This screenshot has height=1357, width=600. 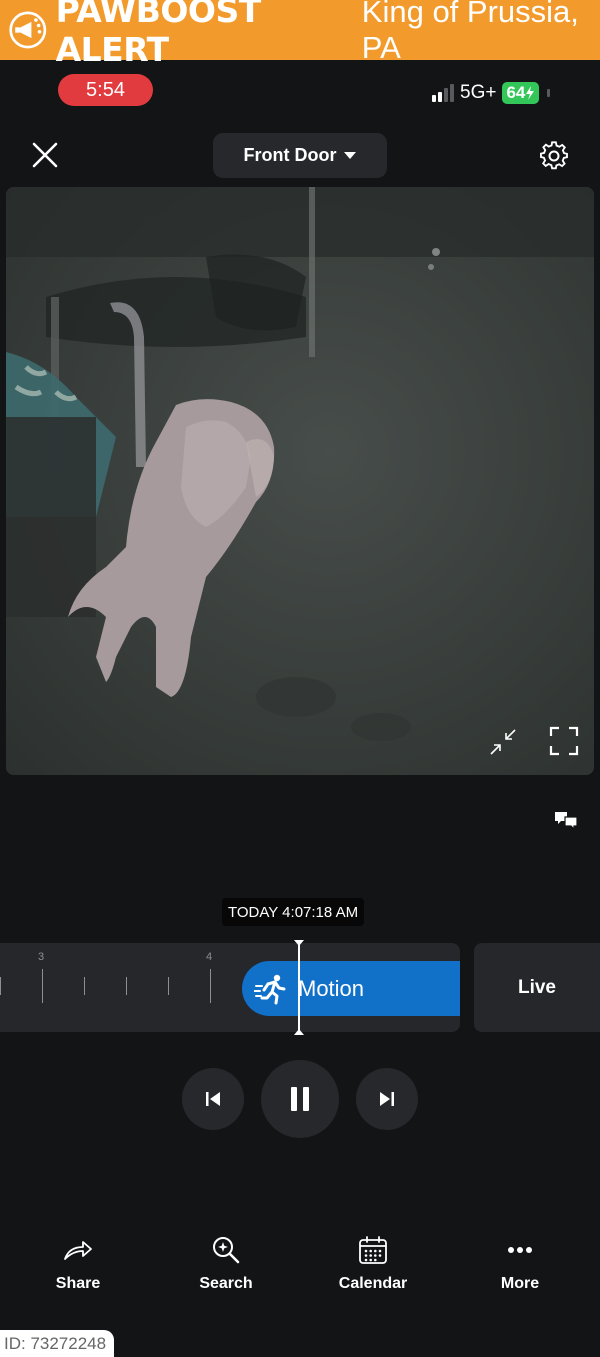 I want to click on more-button: More, so click(x=520, y=1263).